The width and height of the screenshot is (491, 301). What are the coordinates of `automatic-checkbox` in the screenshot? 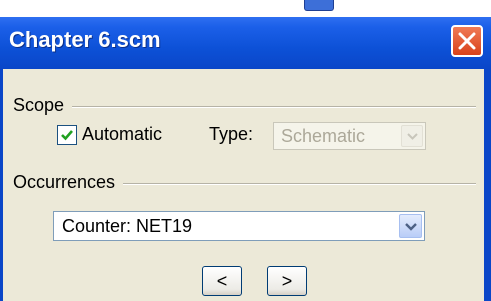 It's located at (67, 135).